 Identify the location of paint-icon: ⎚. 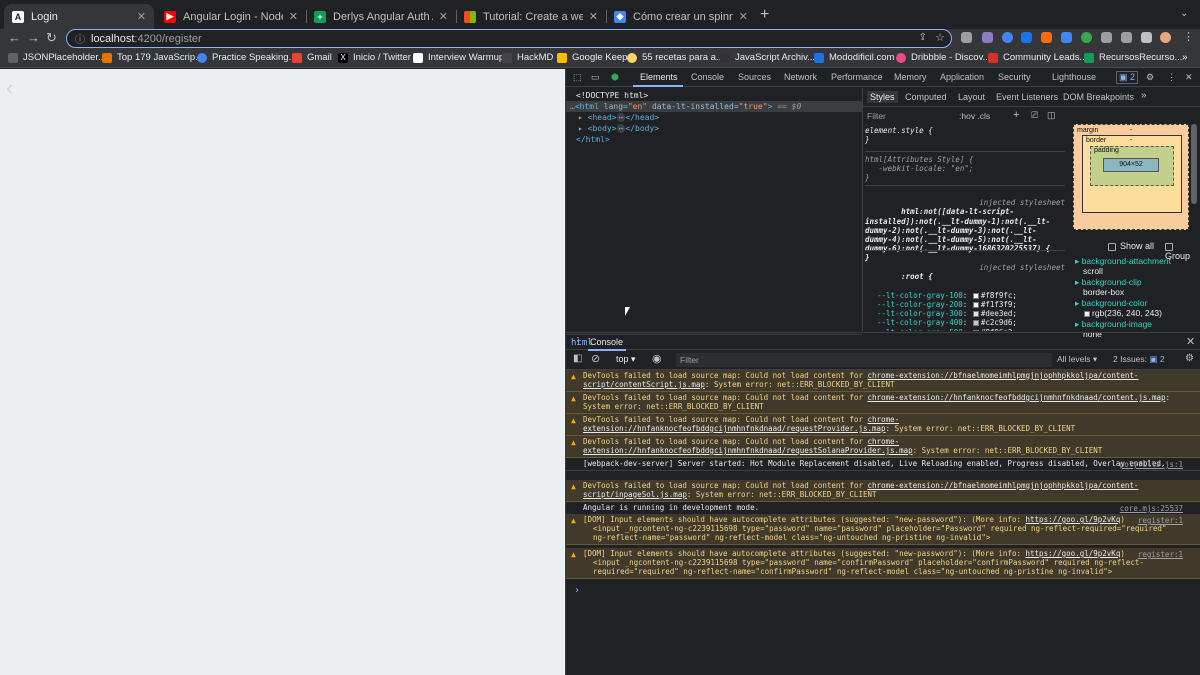
(1034, 115).